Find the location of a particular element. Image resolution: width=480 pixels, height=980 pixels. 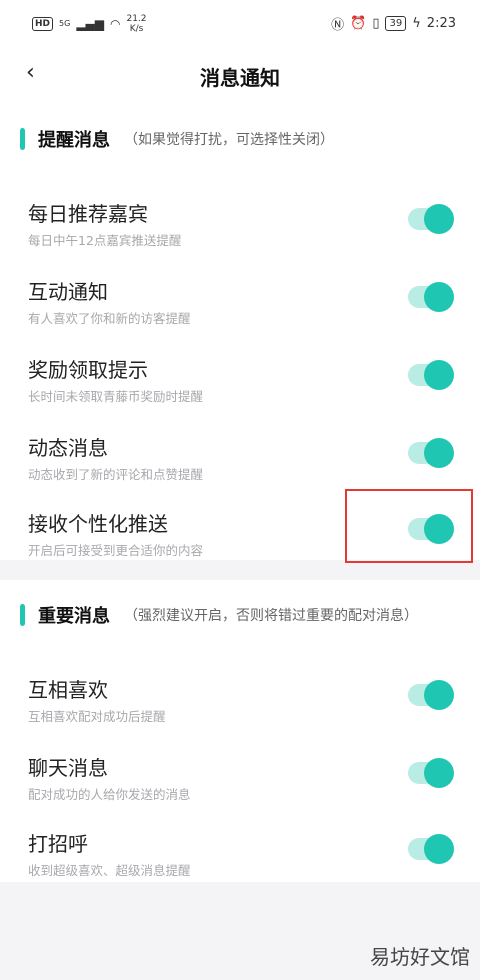

list-item-daily-recommend: 每日推荐嘉宾 每日中午12点嘉宾推送提醒 is located at coordinates (240, 228).